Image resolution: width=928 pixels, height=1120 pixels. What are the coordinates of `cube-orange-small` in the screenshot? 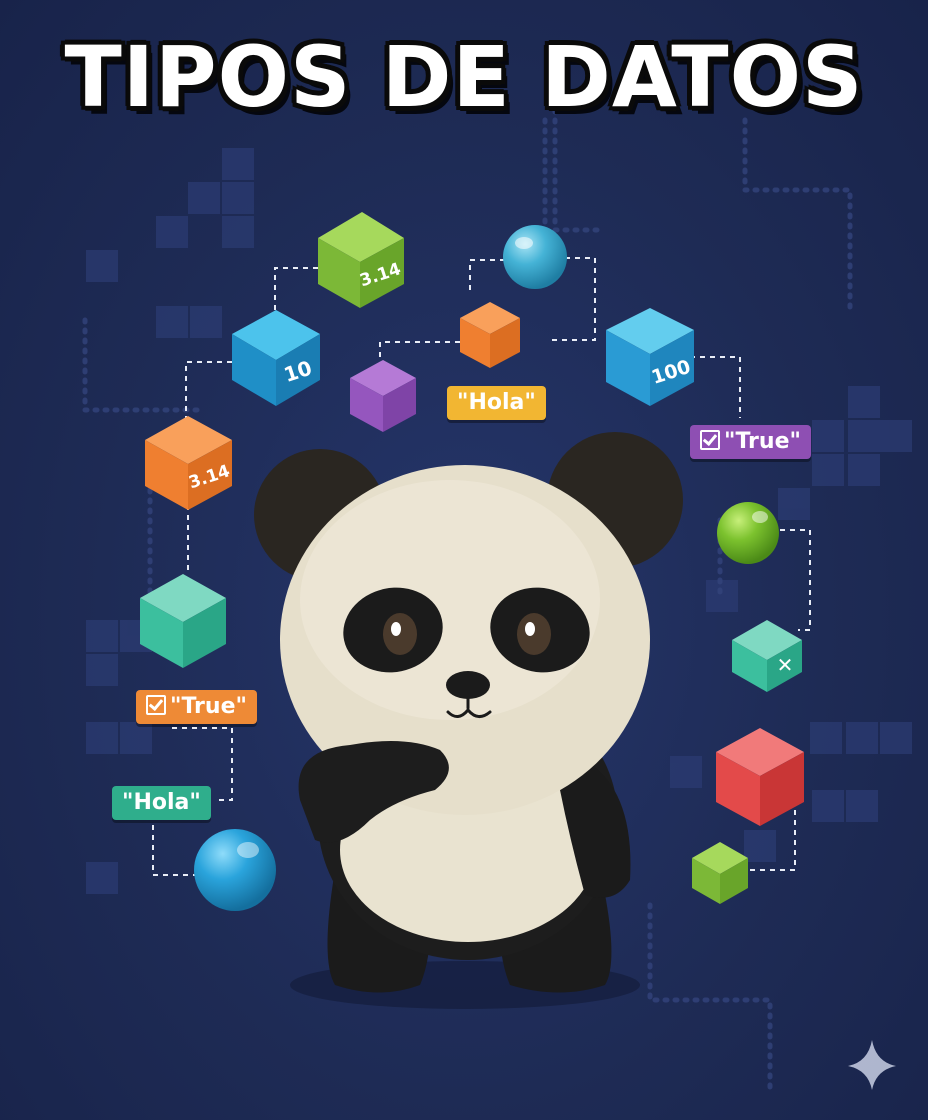 It's located at (490, 335).